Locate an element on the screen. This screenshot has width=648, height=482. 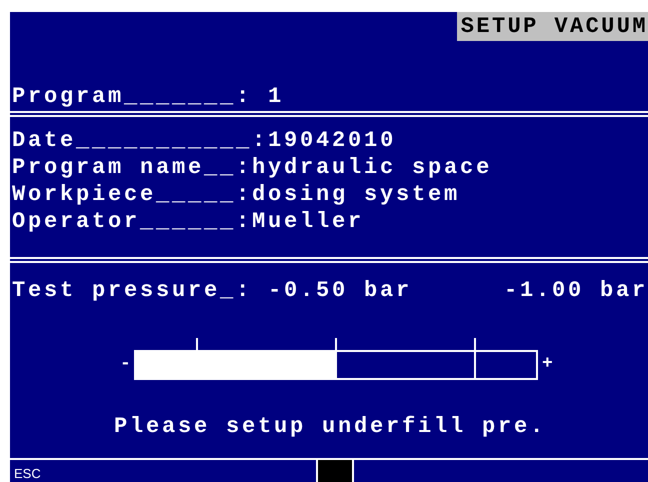
field-label: Program name__ is located at coordinates (124, 167).